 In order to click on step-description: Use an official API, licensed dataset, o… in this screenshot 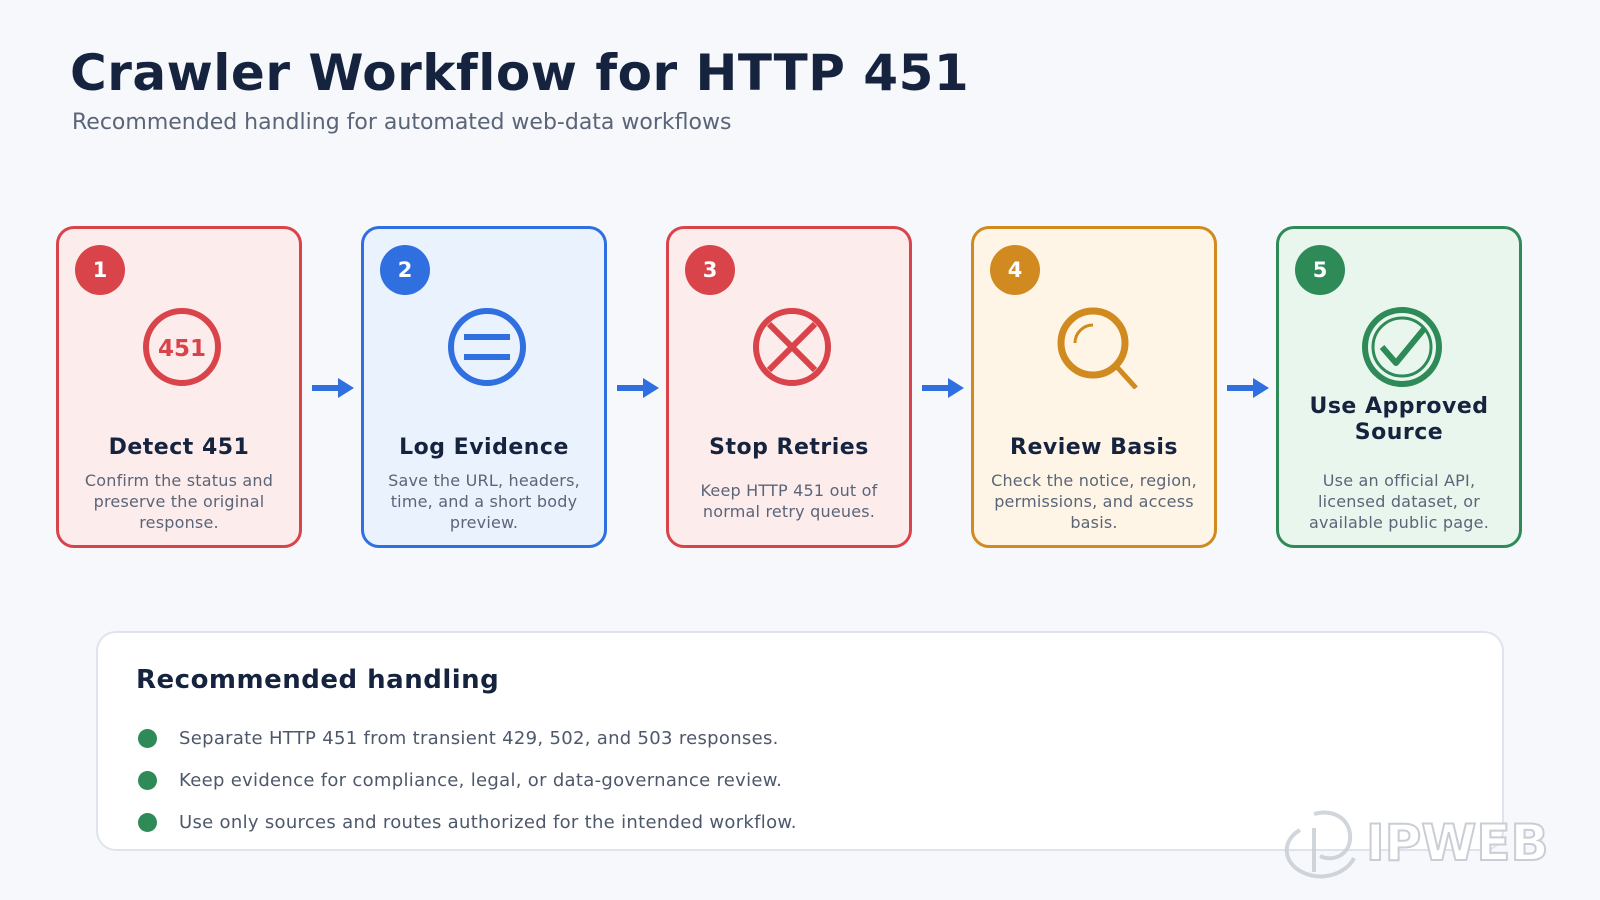, I will do `click(1399, 501)`.